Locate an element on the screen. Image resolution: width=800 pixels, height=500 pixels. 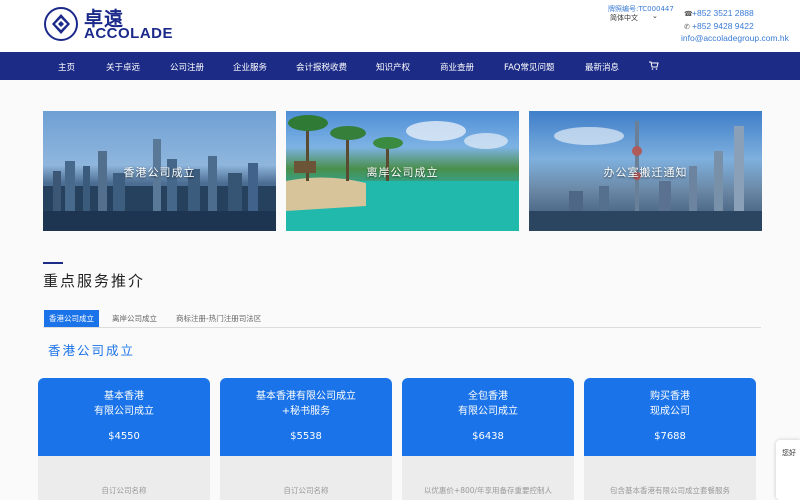
banner-offshore-company: 离岸公司成立 is located at coordinates (402, 171).